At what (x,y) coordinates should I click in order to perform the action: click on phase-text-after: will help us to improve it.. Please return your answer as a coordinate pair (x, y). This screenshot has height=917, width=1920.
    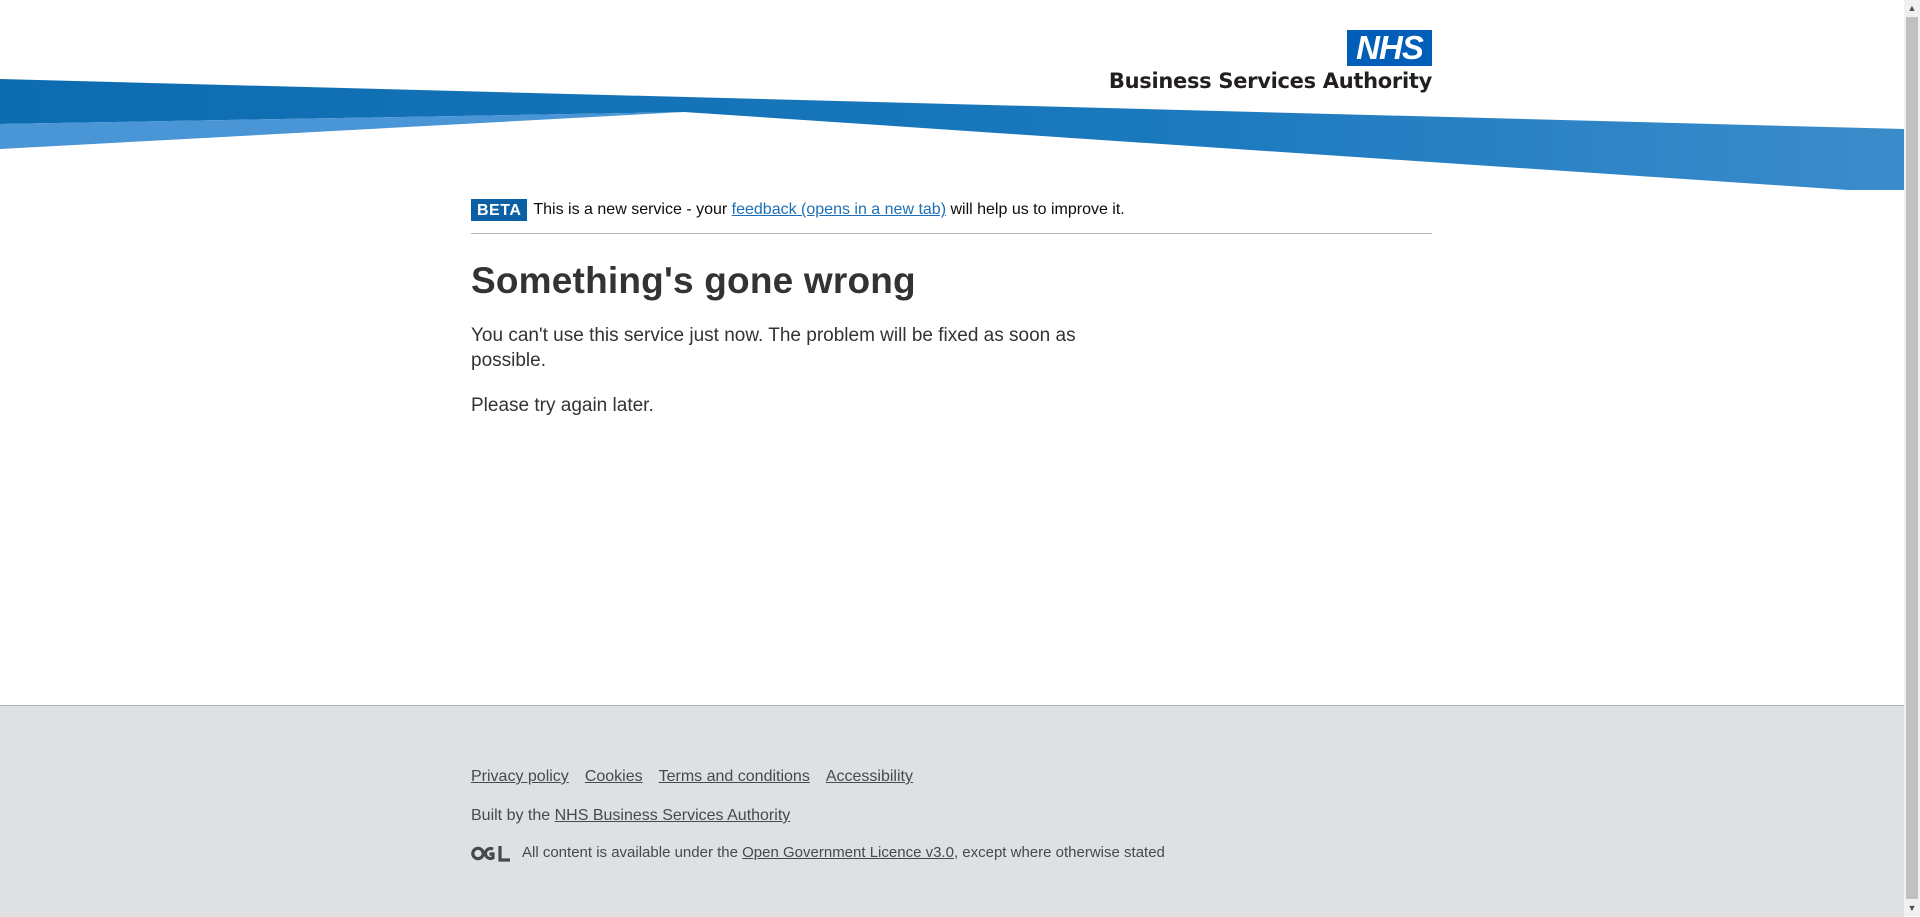
    Looking at the image, I should click on (1035, 209).